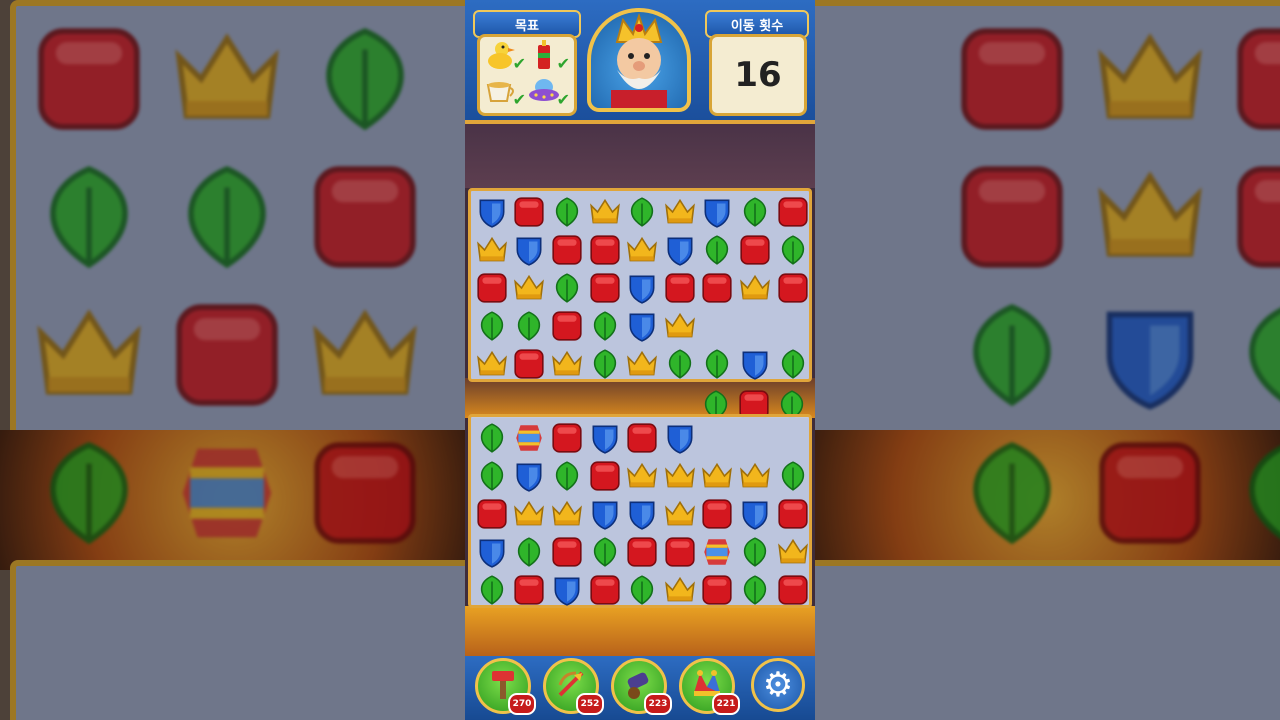 The height and width of the screenshot is (720, 1280). What do you see at coordinates (658, 704) in the screenshot?
I see `booster-count: 223` at bounding box center [658, 704].